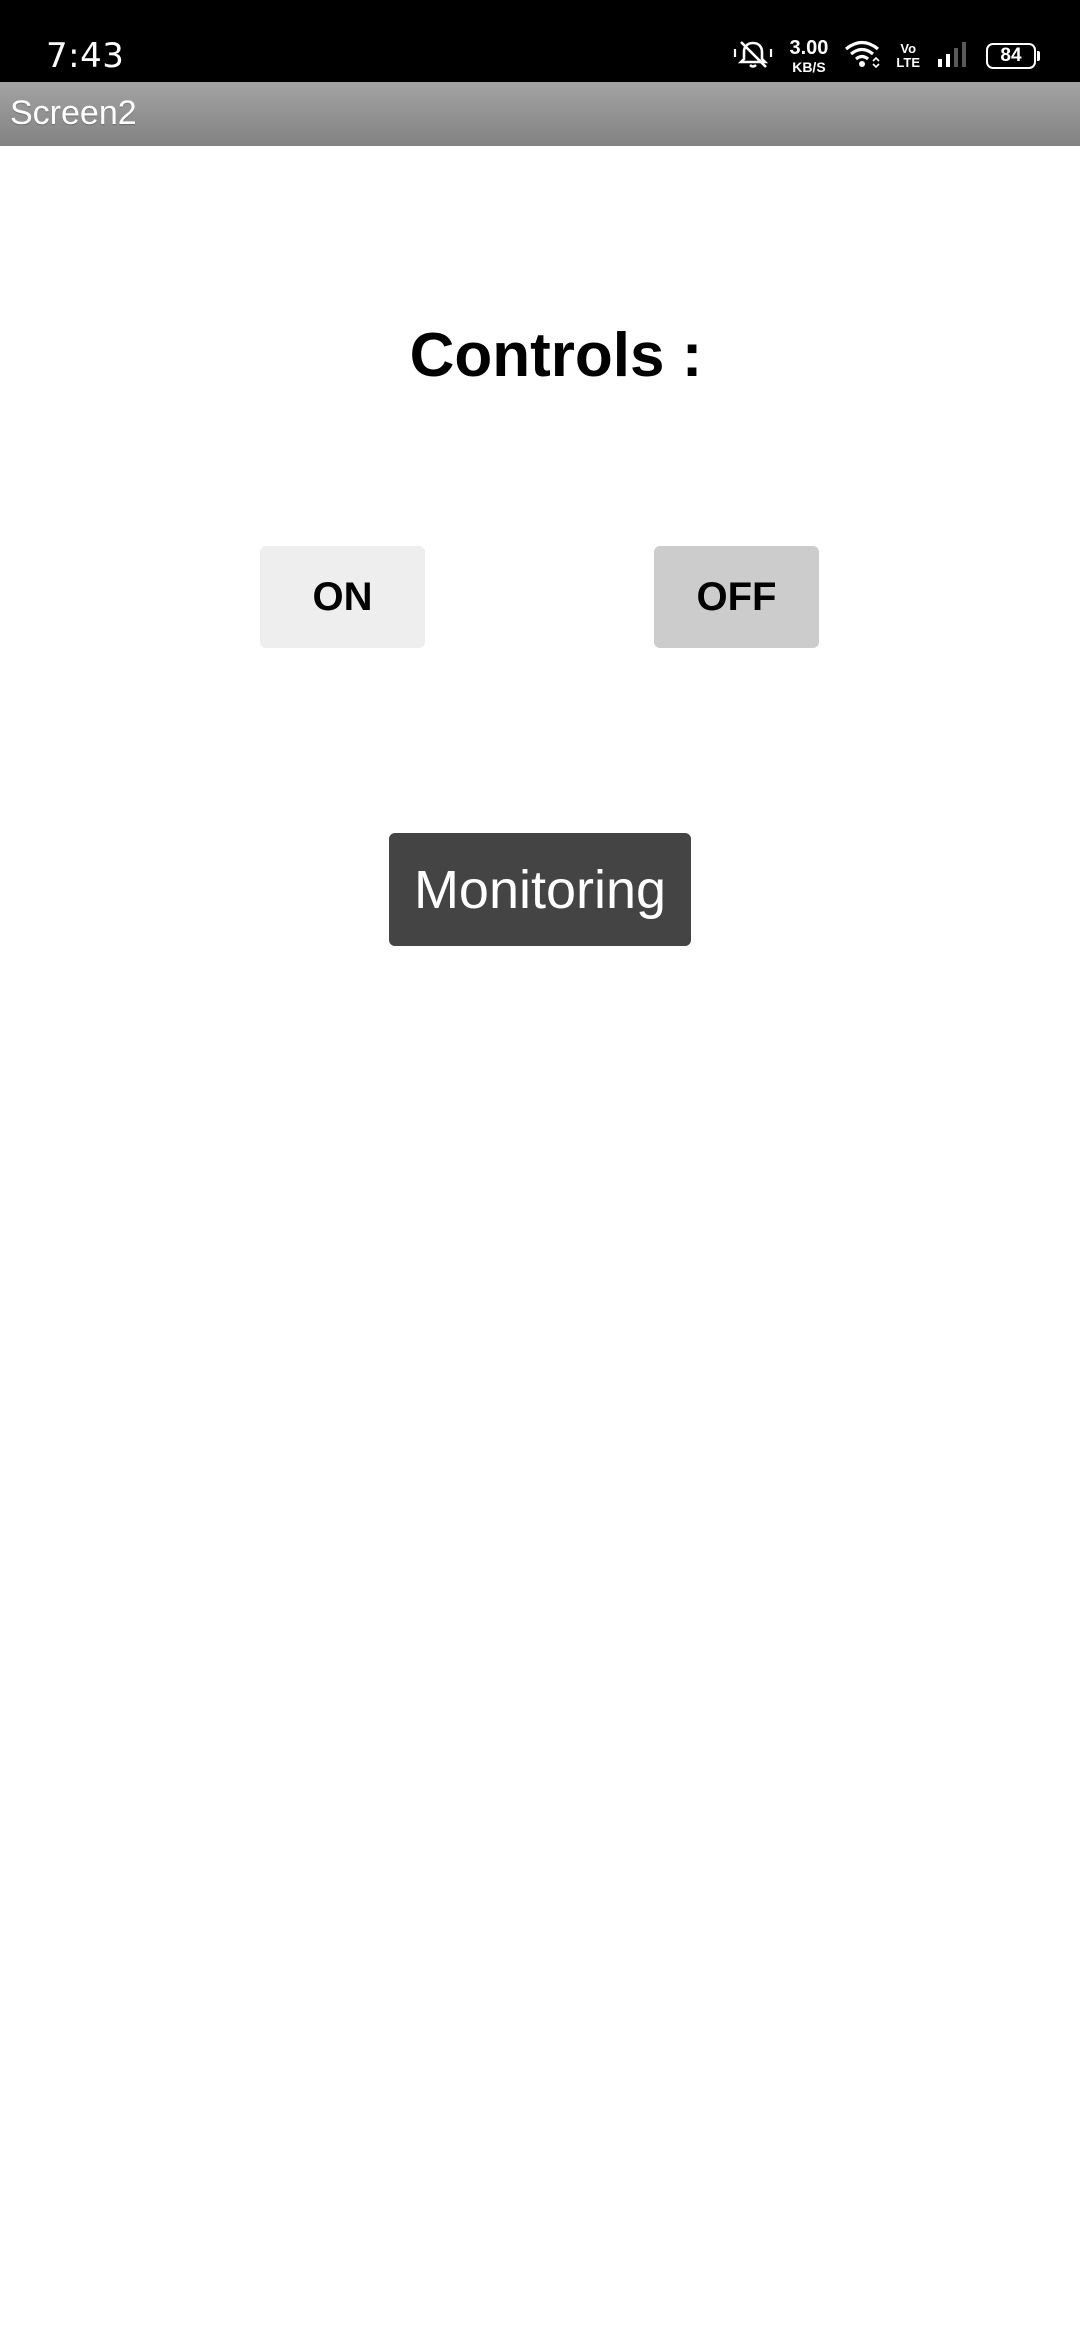  What do you see at coordinates (73, 113) in the screenshot?
I see `screen-title: Screen2` at bounding box center [73, 113].